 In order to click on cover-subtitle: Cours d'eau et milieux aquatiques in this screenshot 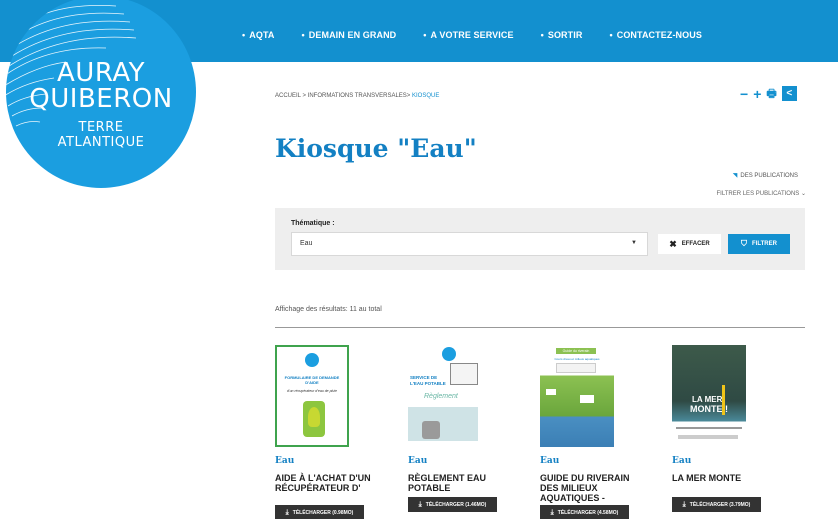, I will do `click(577, 359)`.